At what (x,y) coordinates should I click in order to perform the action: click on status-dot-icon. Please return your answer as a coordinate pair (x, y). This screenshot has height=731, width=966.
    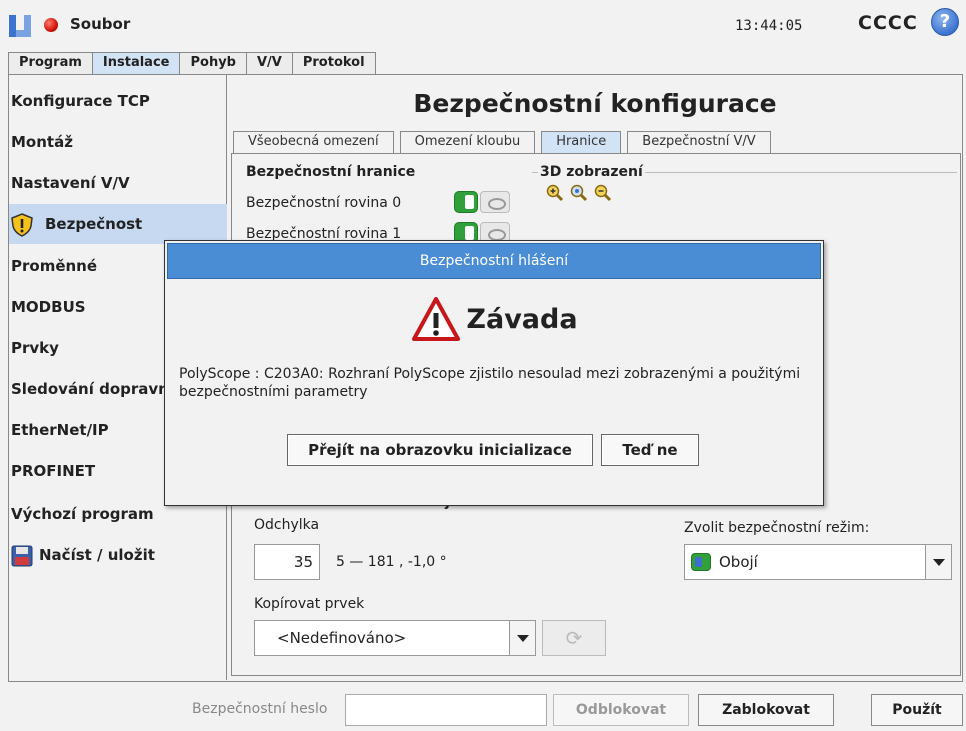
    Looking at the image, I should click on (51, 25).